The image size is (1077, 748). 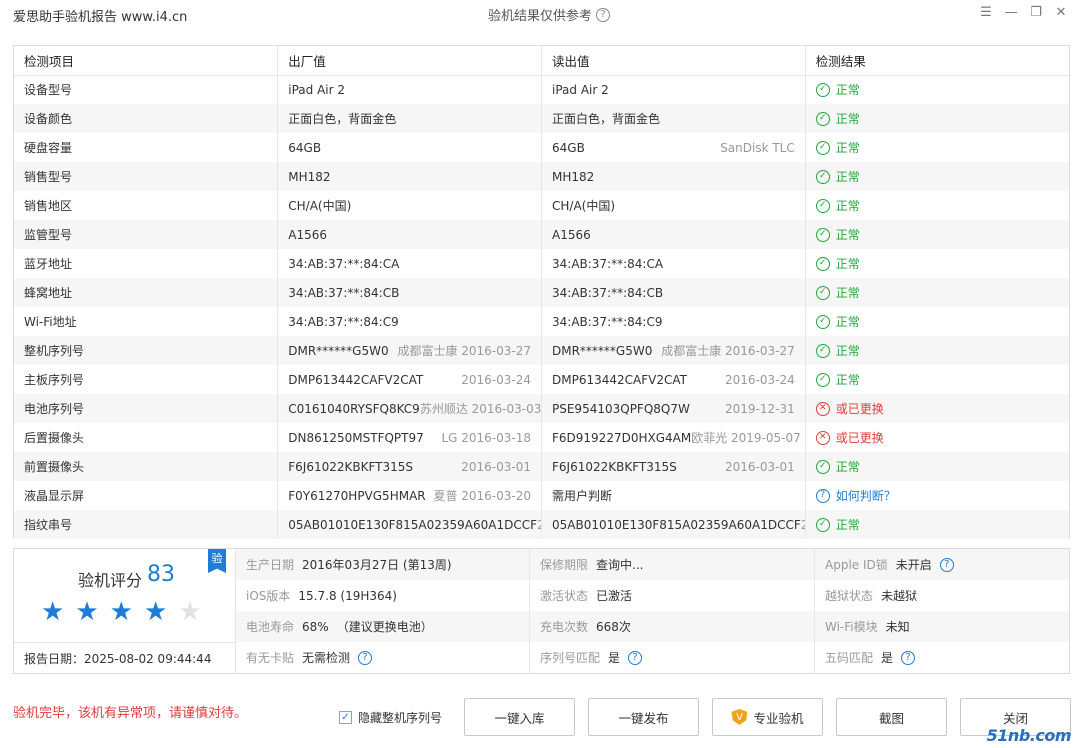 I want to click on item-name-text: 监管型号, so click(x=48, y=235).